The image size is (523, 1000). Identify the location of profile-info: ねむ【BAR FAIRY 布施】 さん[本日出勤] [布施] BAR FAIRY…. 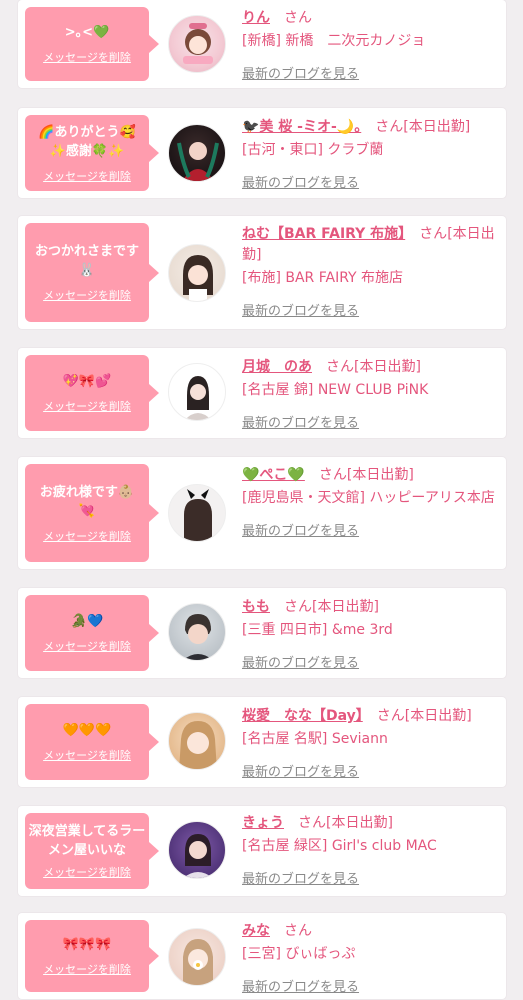
(369, 271).